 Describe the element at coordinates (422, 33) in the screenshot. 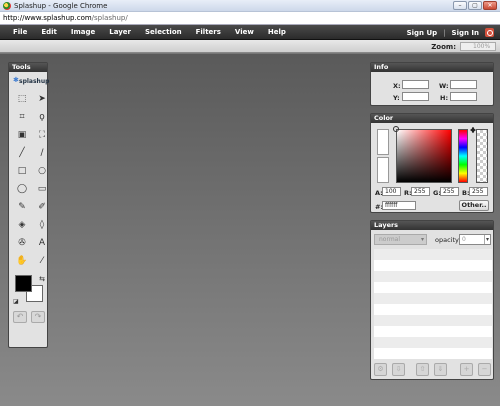

I see `sign-up-link: Sign Up` at that location.